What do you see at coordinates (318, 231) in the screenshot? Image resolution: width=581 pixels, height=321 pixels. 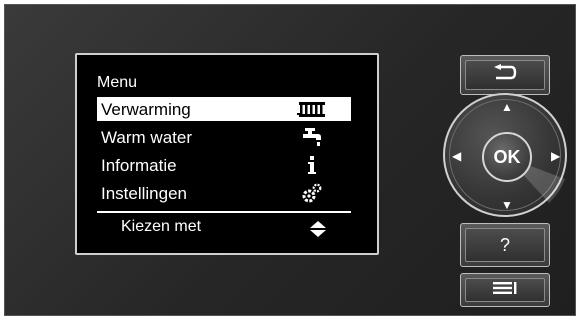 I see `up-down-icon` at bounding box center [318, 231].